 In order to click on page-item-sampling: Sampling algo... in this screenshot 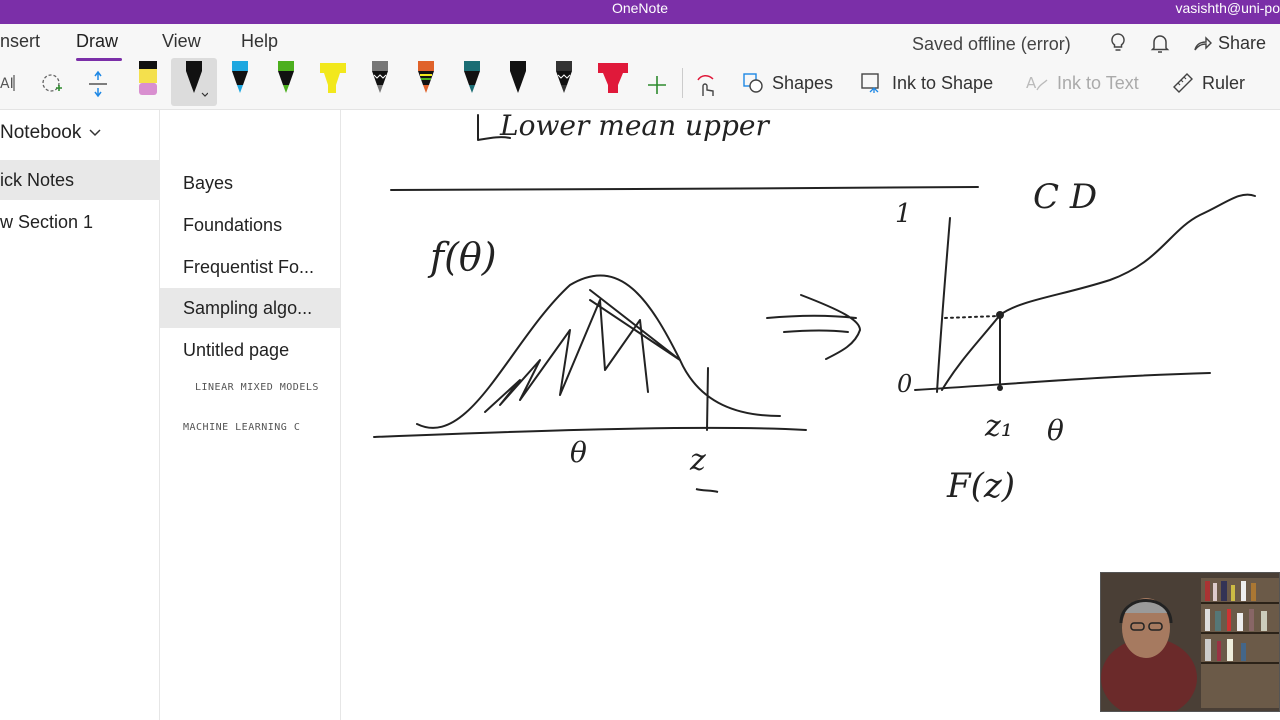, I will do `click(250, 308)`.